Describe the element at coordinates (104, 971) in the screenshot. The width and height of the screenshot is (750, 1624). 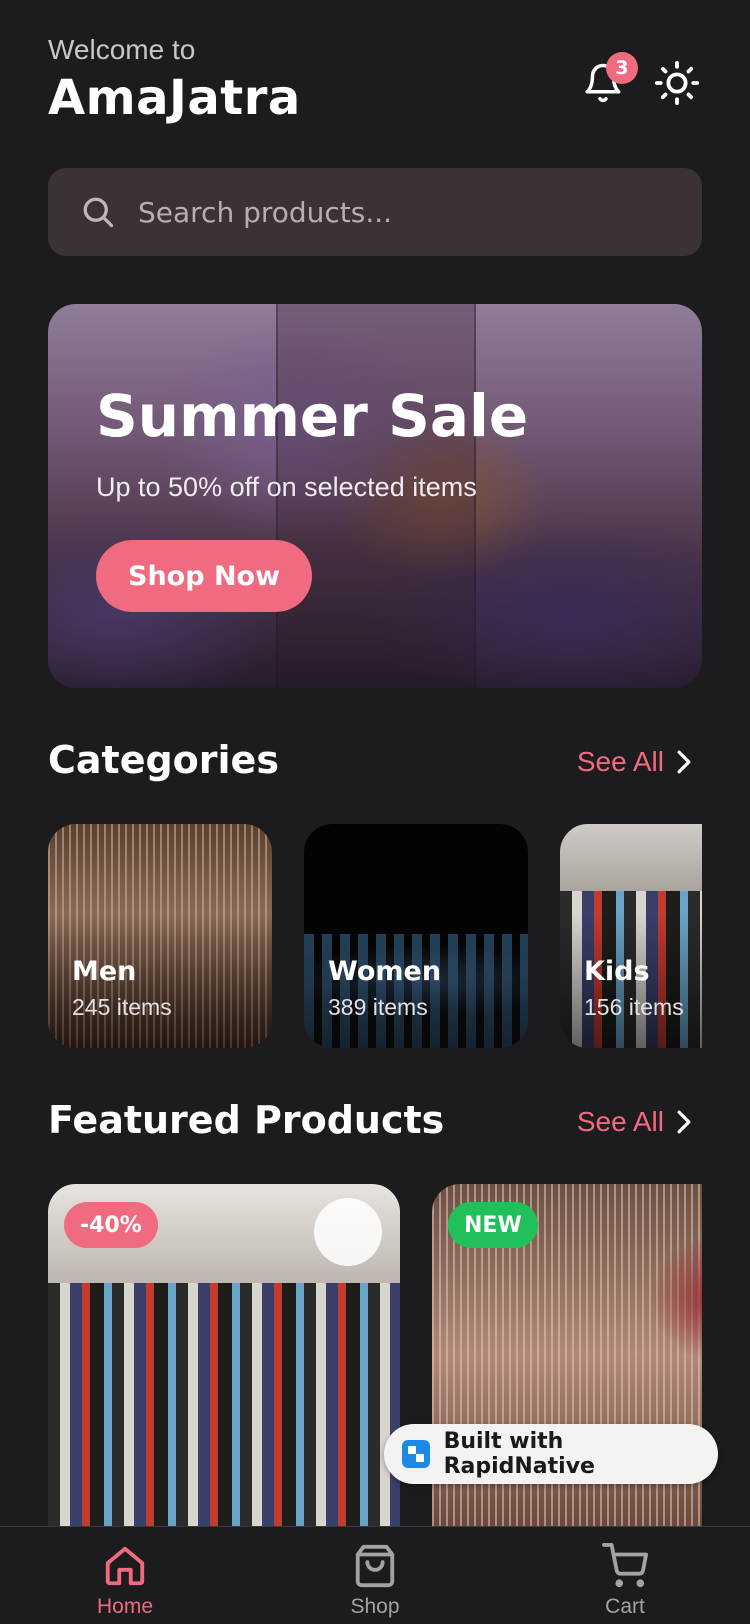
I see `category-name: Men` at that location.